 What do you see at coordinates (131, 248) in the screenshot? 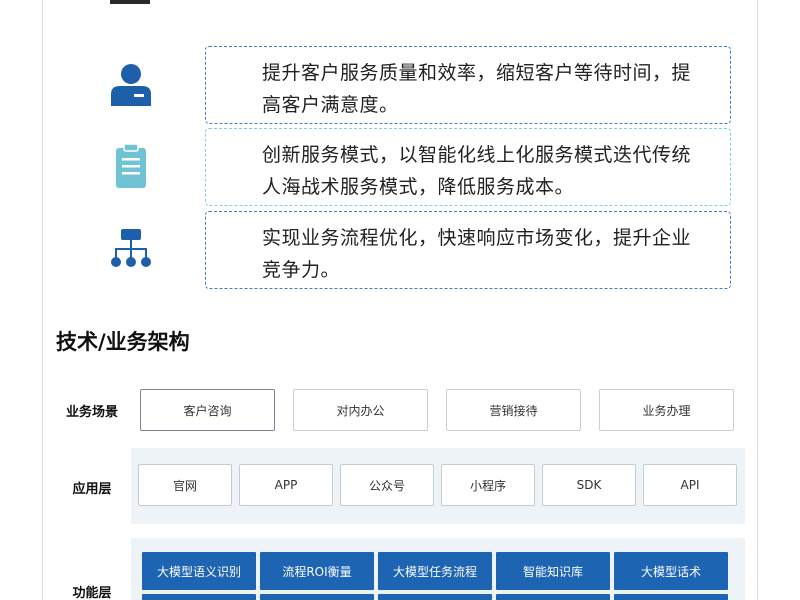
I see `org-chart-icon` at bounding box center [131, 248].